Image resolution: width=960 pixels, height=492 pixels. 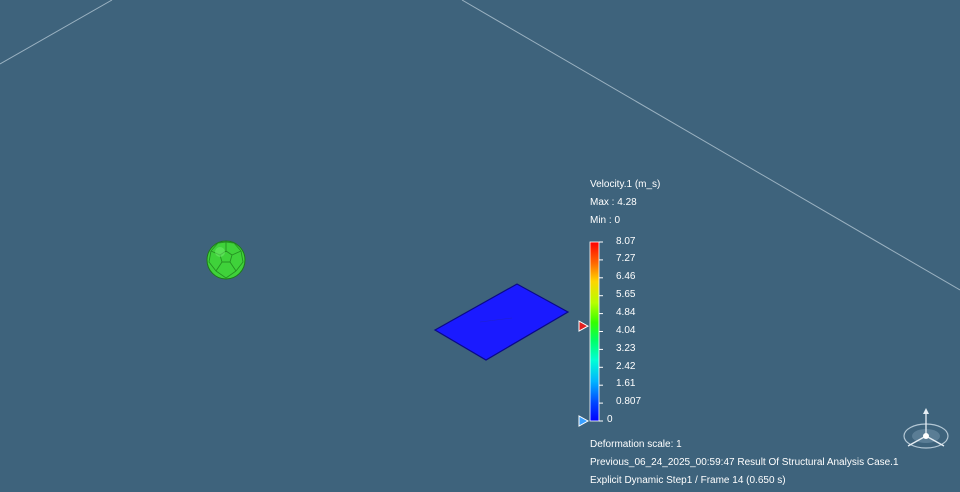 What do you see at coordinates (626, 312) in the screenshot?
I see `scale-tick-label: 4.84` at bounding box center [626, 312].